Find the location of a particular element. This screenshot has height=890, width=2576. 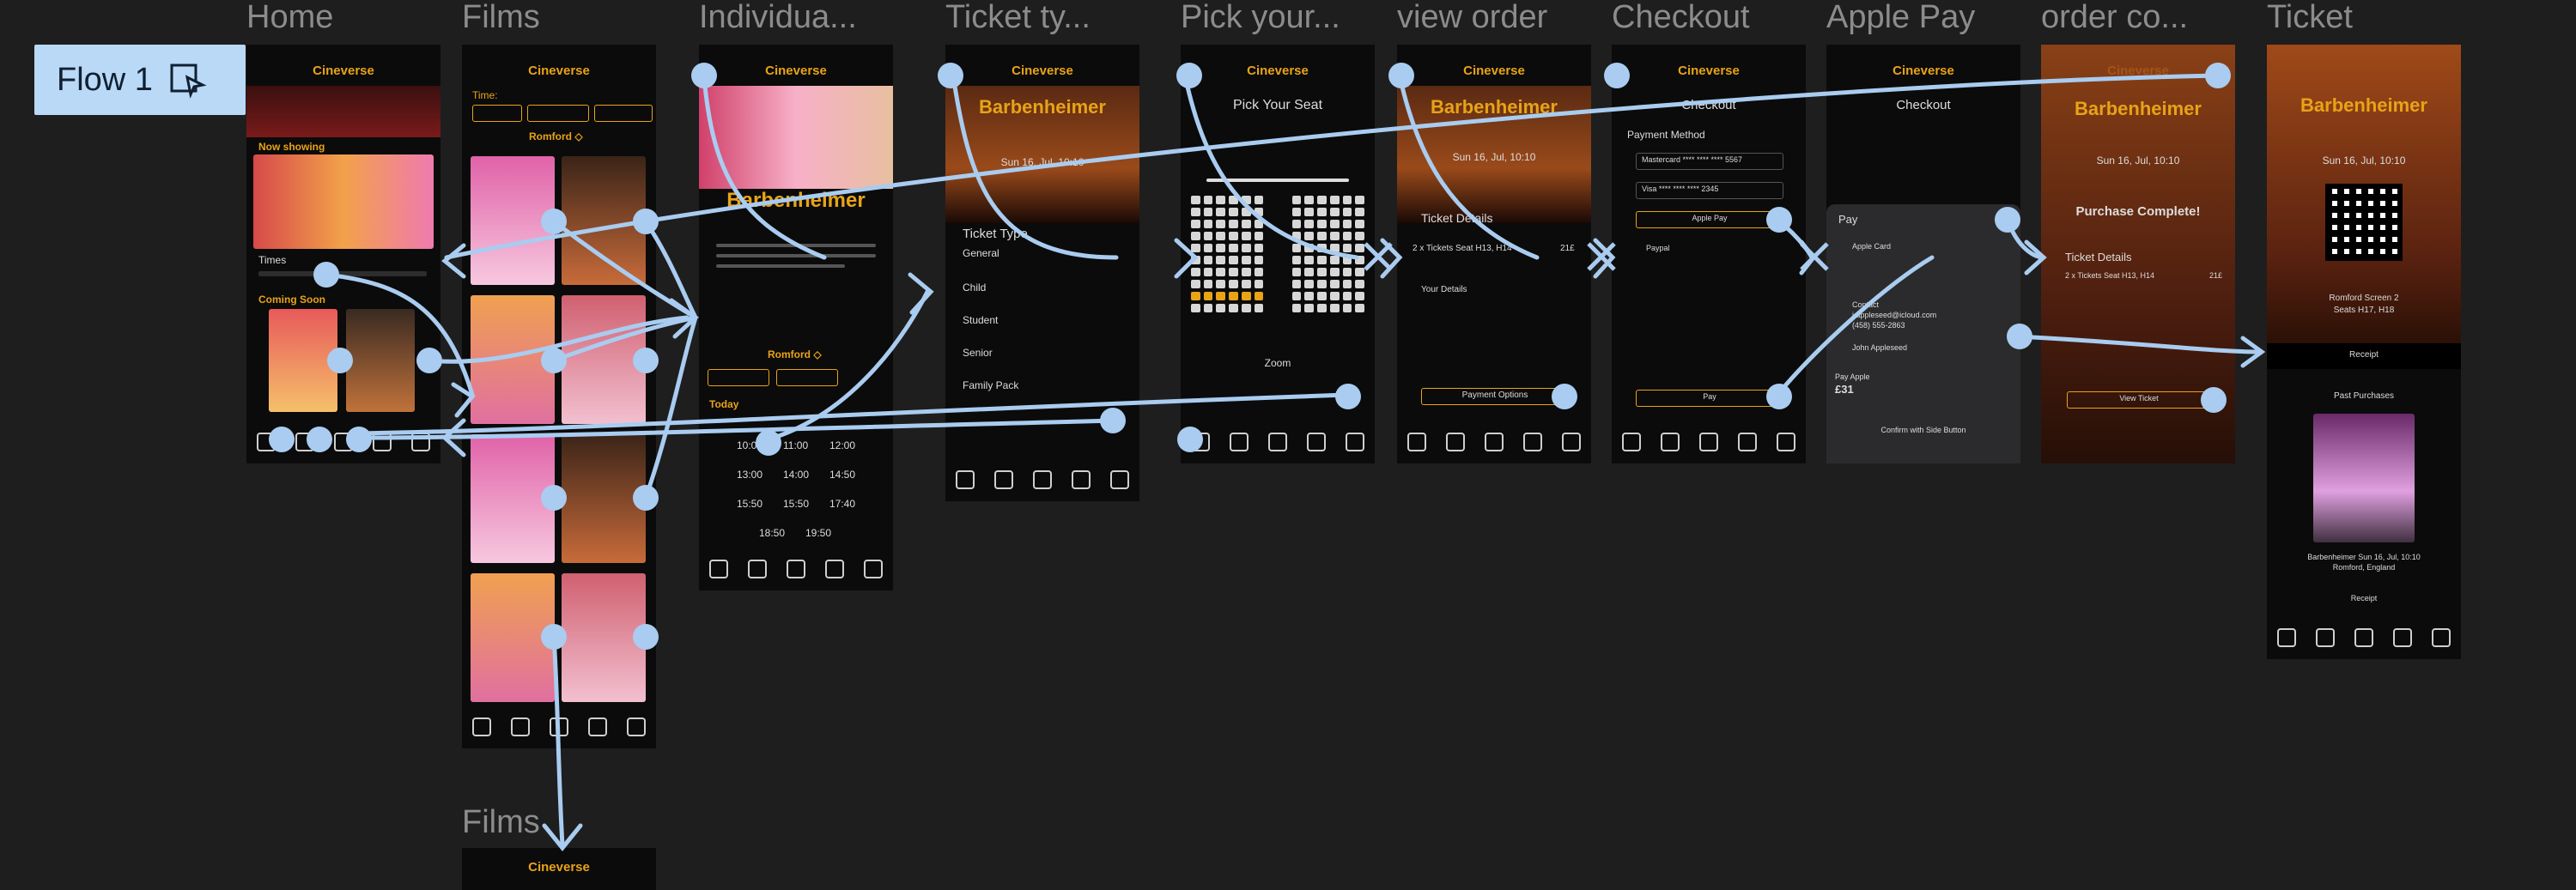

connector-confirm-ticket is located at coordinates (2138, 344).